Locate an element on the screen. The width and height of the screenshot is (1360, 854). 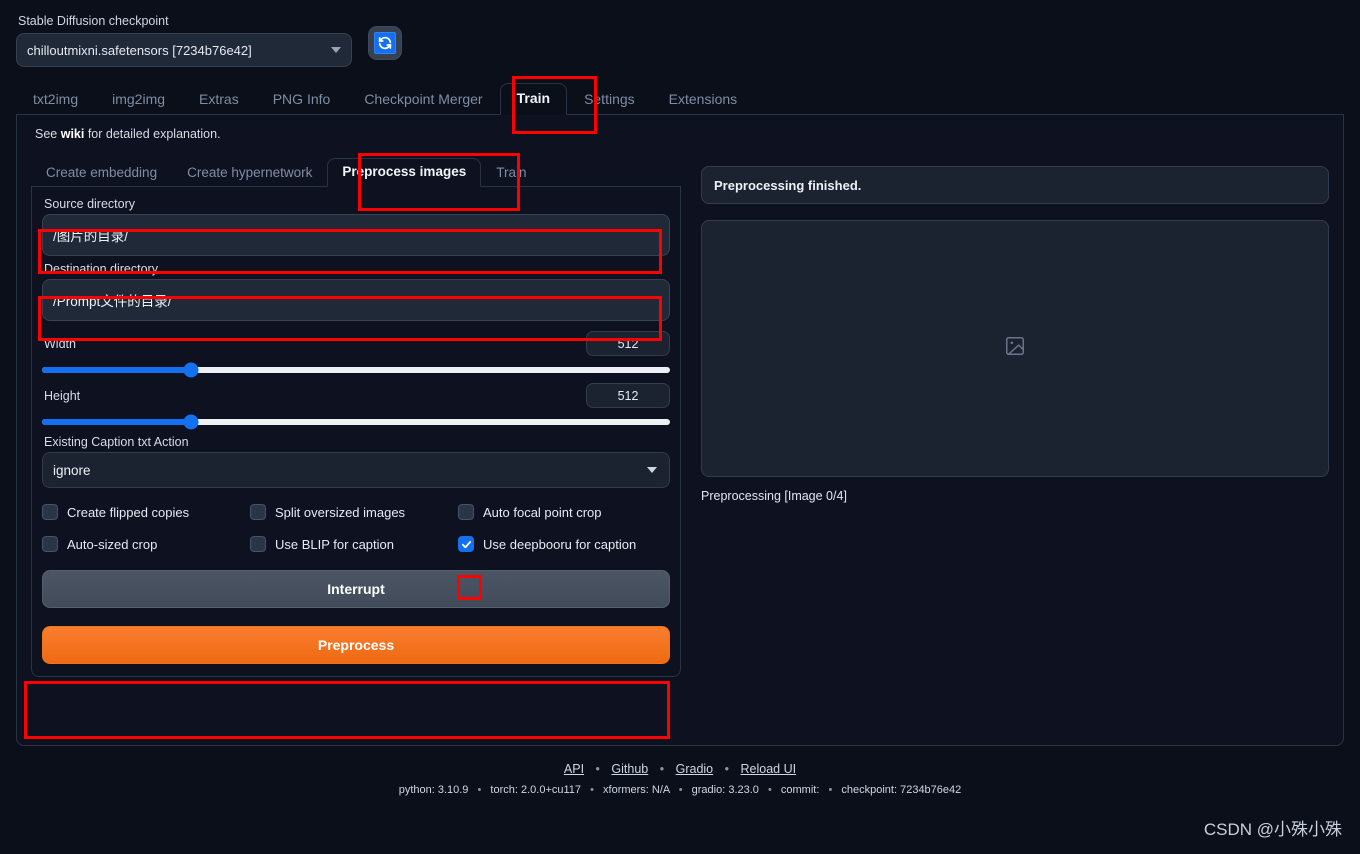
caption-action-value: ignore is located at coordinates (72, 470).